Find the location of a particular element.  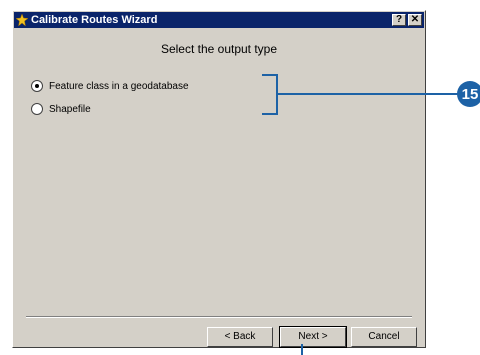

radio-selected-dot is located at coordinates (37, 86).